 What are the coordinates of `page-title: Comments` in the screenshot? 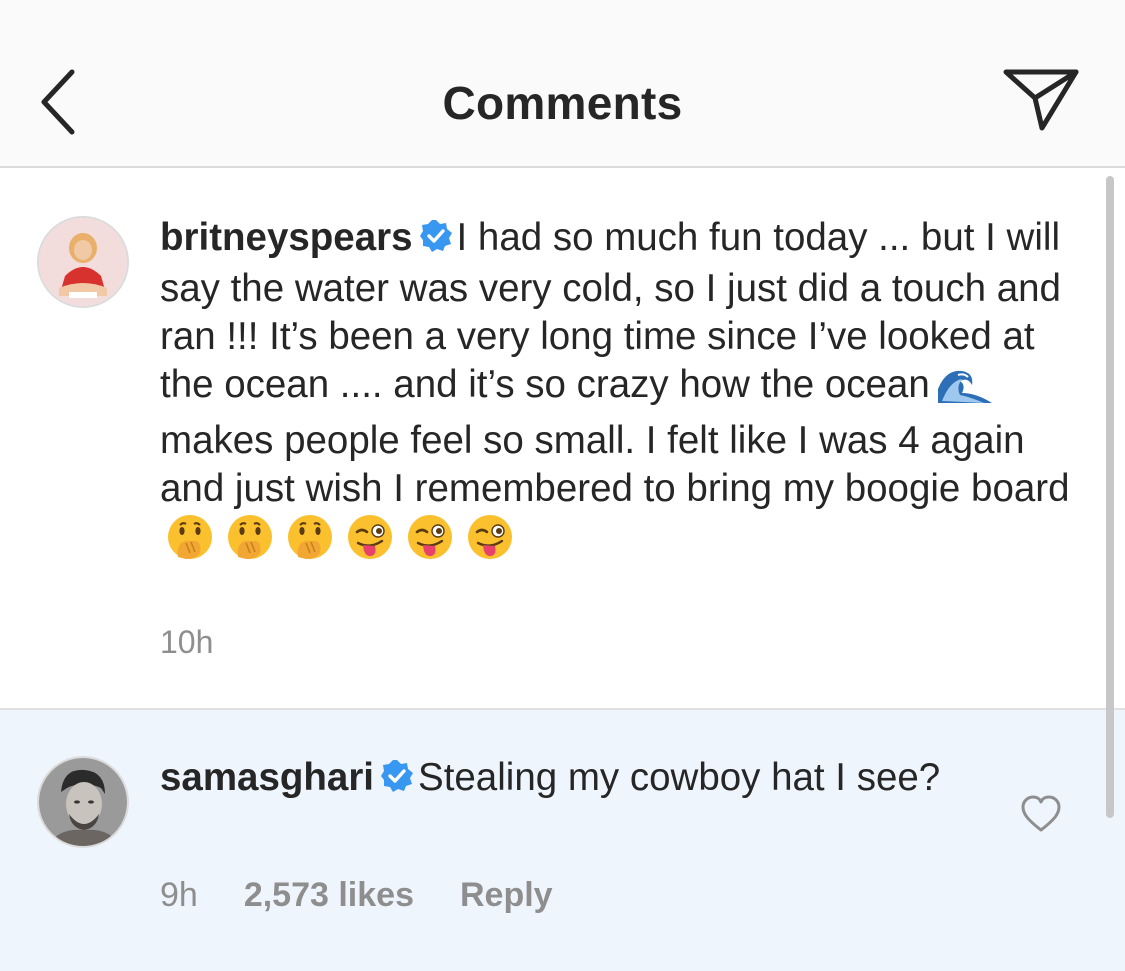 It's located at (562, 103).